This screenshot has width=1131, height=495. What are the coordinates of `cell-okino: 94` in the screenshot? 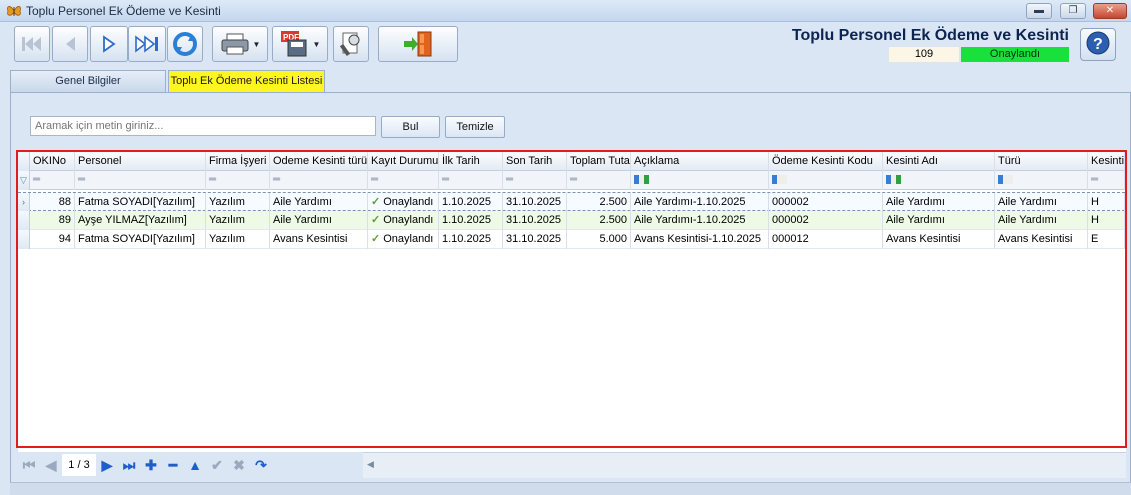 It's located at (52, 239).